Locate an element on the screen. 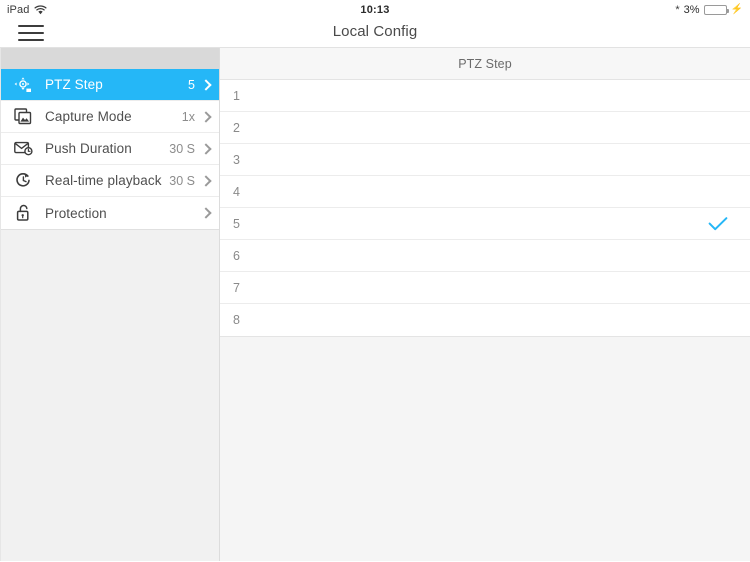  sidebar-item-realtime-playback: Real-time playback 30 S is located at coordinates (110, 181).